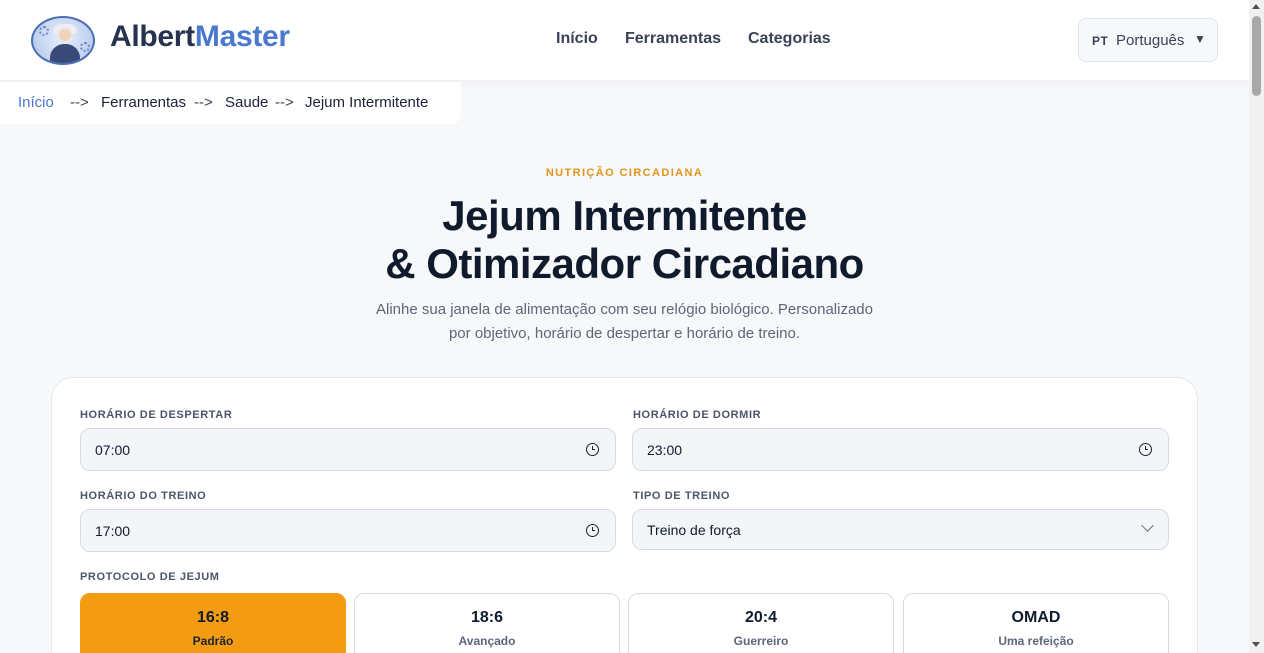 Image resolution: width=1264 pixels, height=653 pixels. I want to click on protocol-title: 18:6, so click(487, 617).